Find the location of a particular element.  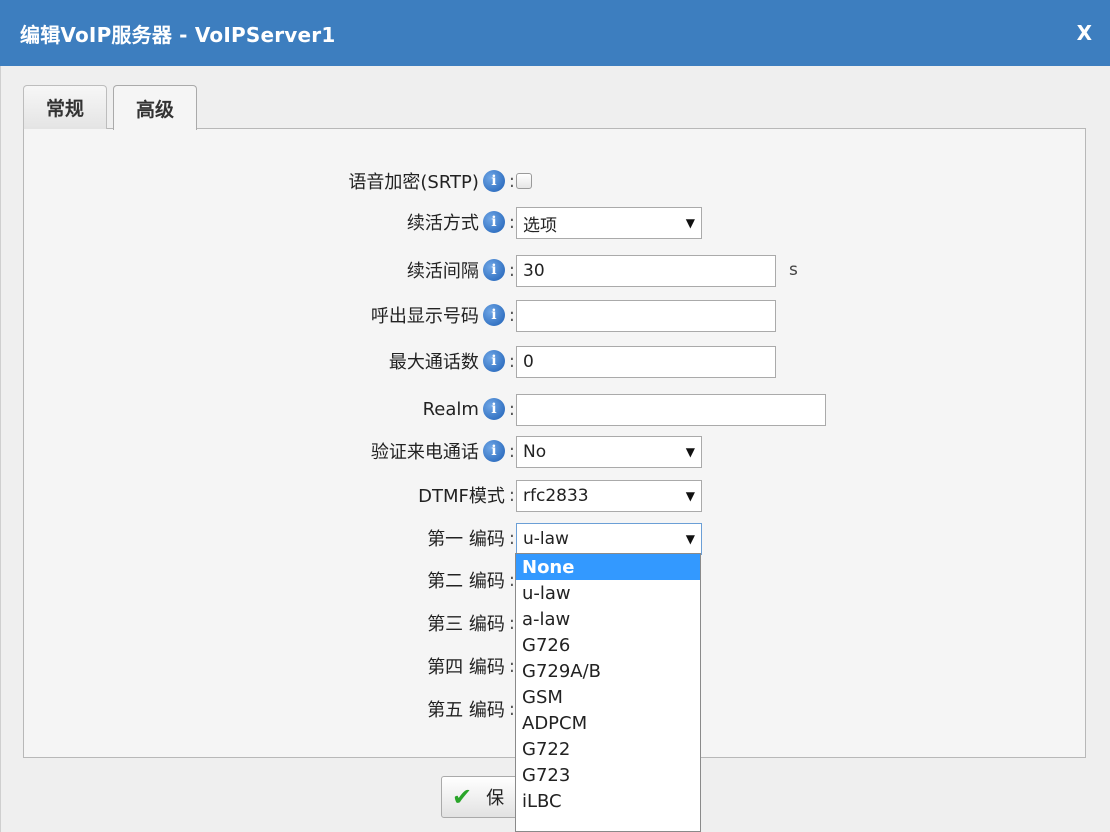

row-keepalive-interval: 续活间隔 i : 30 s is located at coordinates (555, 270).